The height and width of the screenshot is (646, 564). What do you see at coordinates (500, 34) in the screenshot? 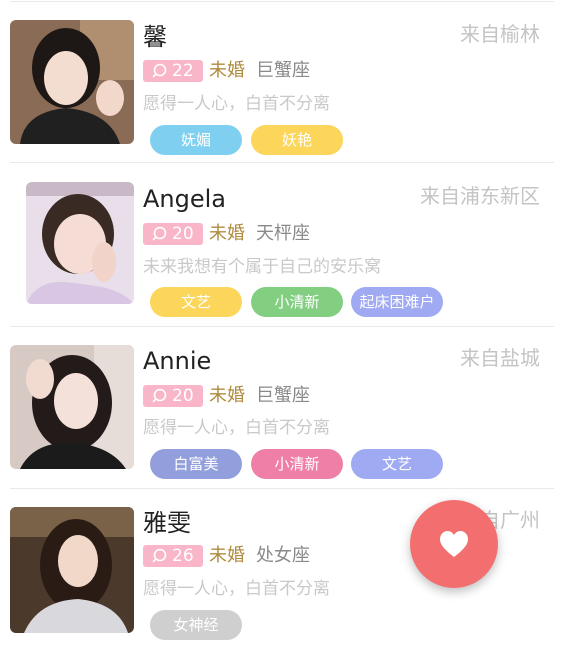
I see `user-location: 来自榆林` at bounding box center [500, 34].